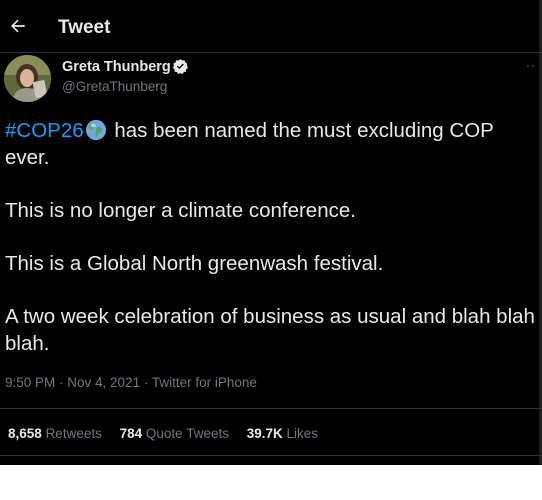  Describe the element at coordinates (180, 210) in the screenshot. I see `tweet-paragraph-2: This is no longer a climate conference.` at that location.